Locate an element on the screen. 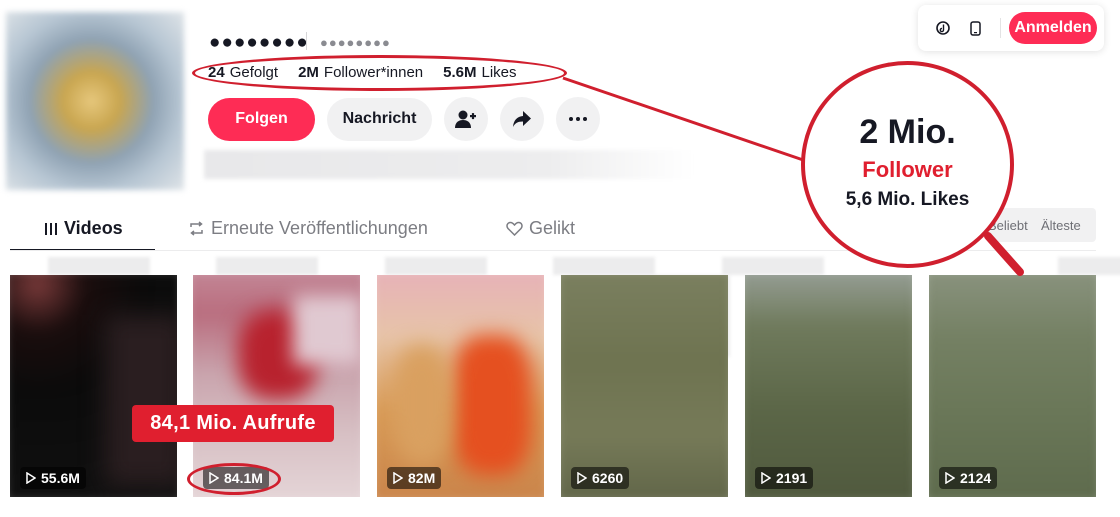 The width and height of the screenshot is (1120, 517). share-button is located at coordinates (522, 119).